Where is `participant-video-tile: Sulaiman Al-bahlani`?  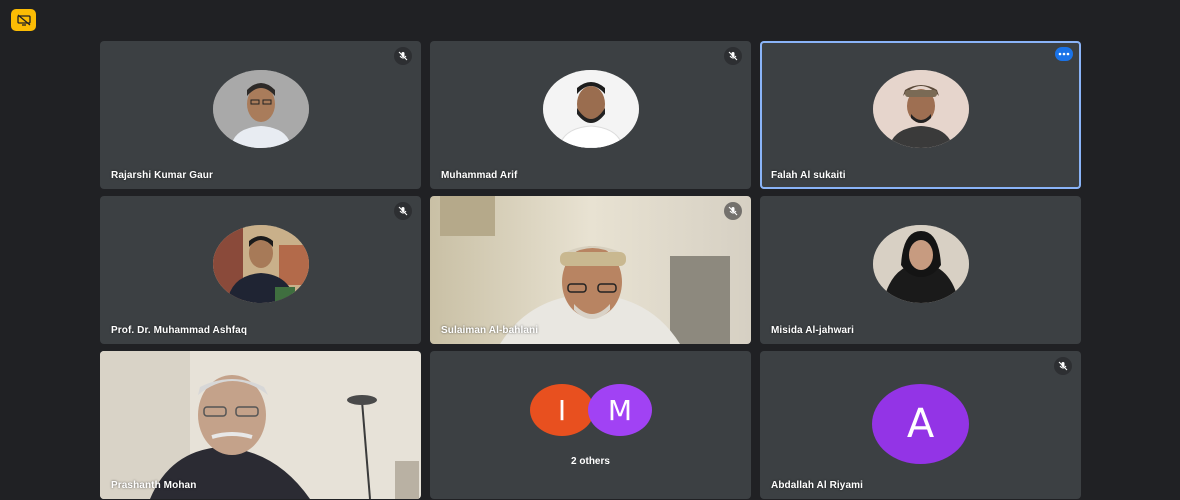 participant-video-tile: Sulaiman Al-bahlani is located at coordinates (590, 270).